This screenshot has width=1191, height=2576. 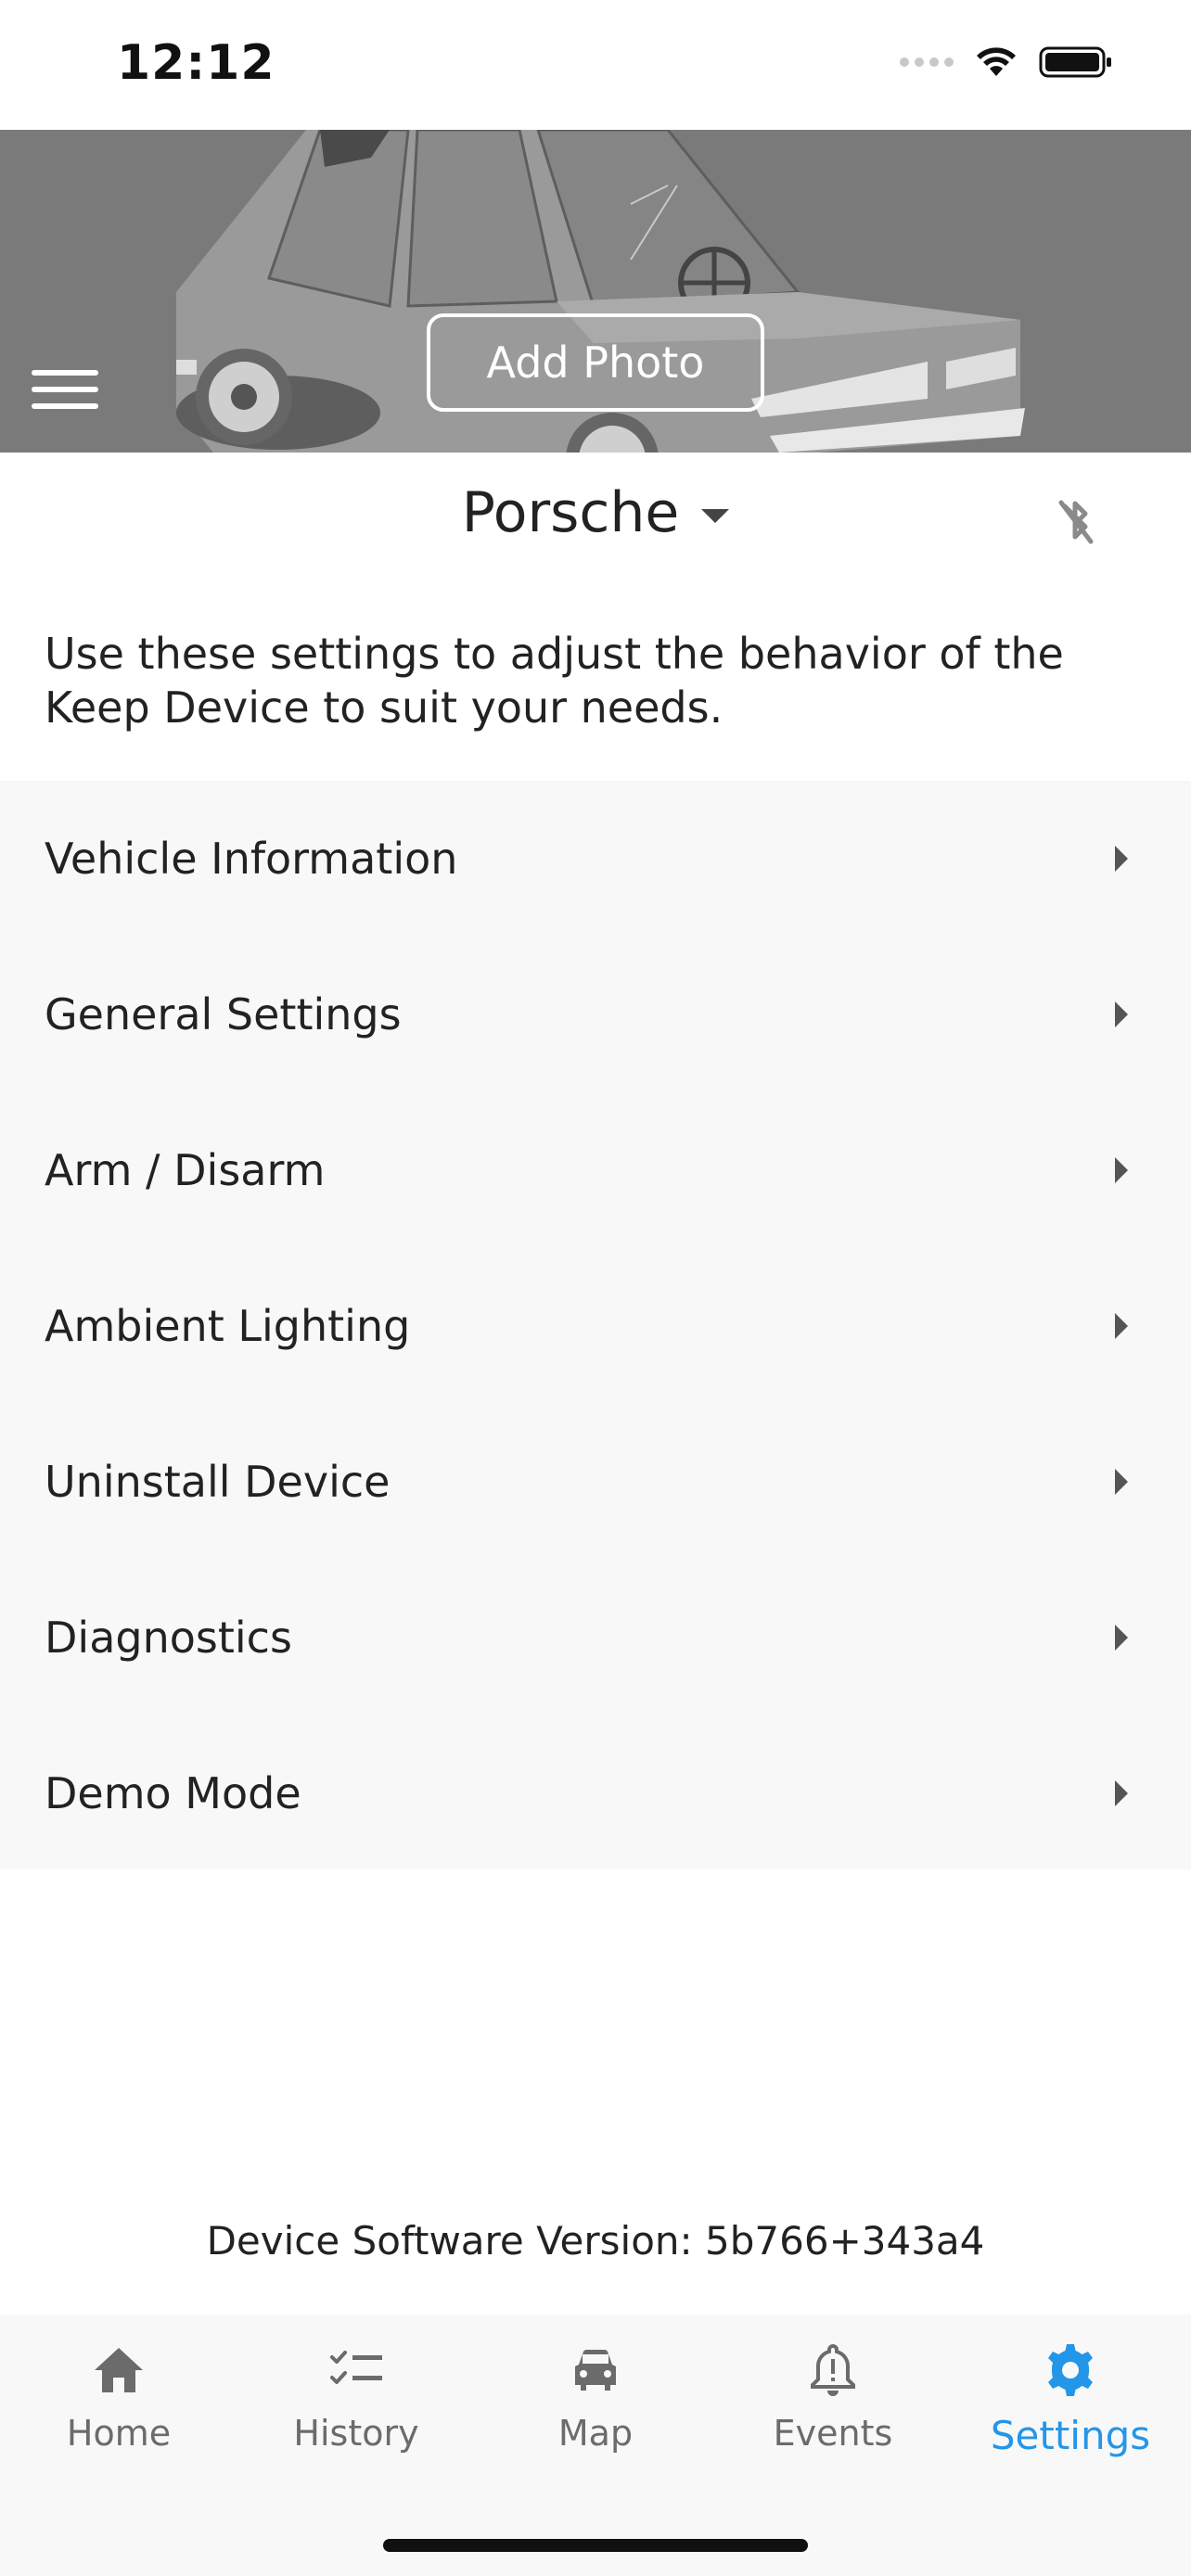 What do you see at coordinates (595, 1482) in the screenshot?
I see `settings-item-uninstall-device: Uninstall Device` at bounding box center [595, 1482].